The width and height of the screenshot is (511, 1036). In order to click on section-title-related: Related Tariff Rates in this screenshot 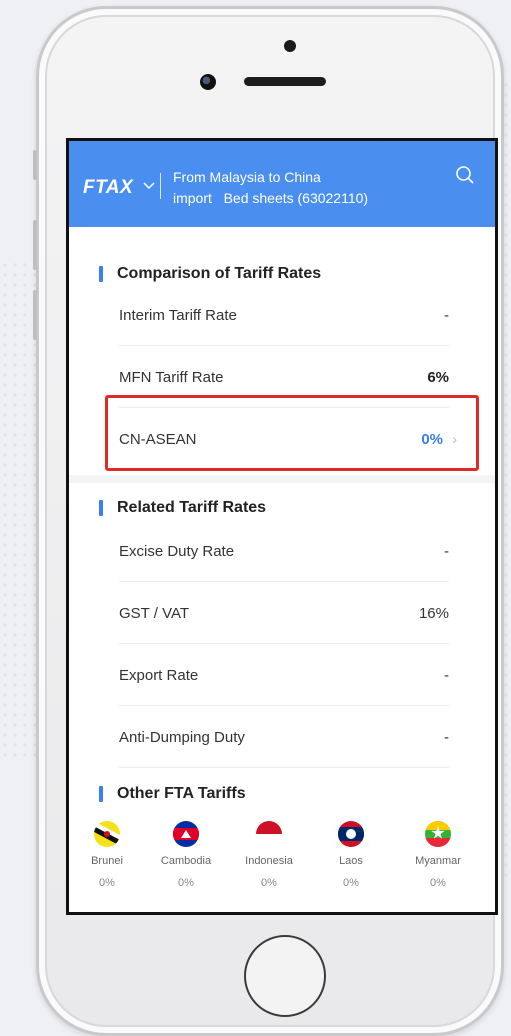, I will do `click(192, 507)`.